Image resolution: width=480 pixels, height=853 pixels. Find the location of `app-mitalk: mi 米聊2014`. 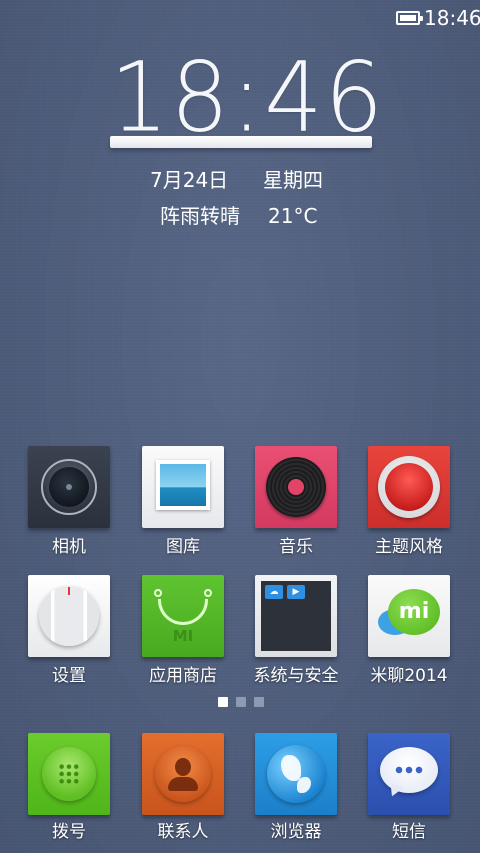

app-mitalk: mi 米聊2014 is located at coordinates (409, 631).